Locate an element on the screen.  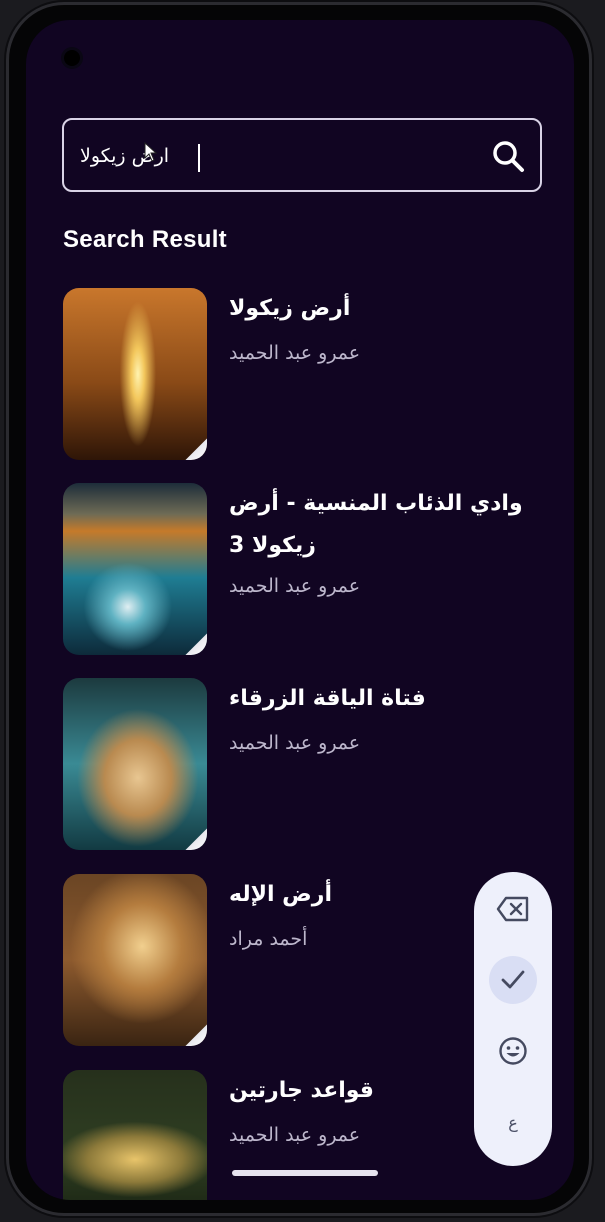
search-bar is located at coordinates (302, 155).